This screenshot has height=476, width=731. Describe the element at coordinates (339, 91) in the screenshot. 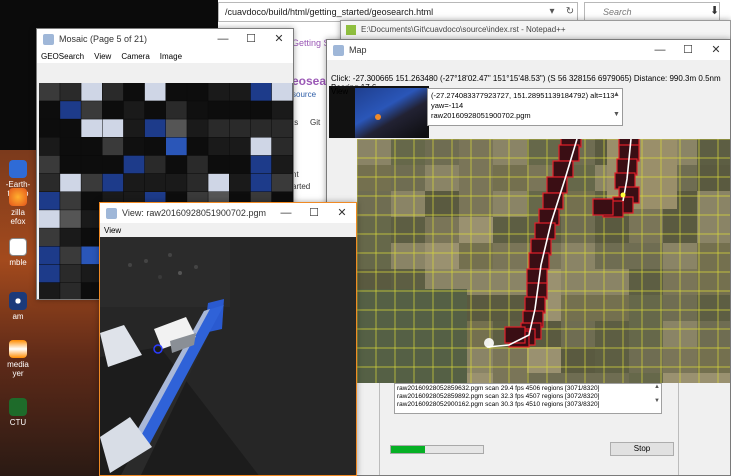

I see `map-menu-view: View` at that location.